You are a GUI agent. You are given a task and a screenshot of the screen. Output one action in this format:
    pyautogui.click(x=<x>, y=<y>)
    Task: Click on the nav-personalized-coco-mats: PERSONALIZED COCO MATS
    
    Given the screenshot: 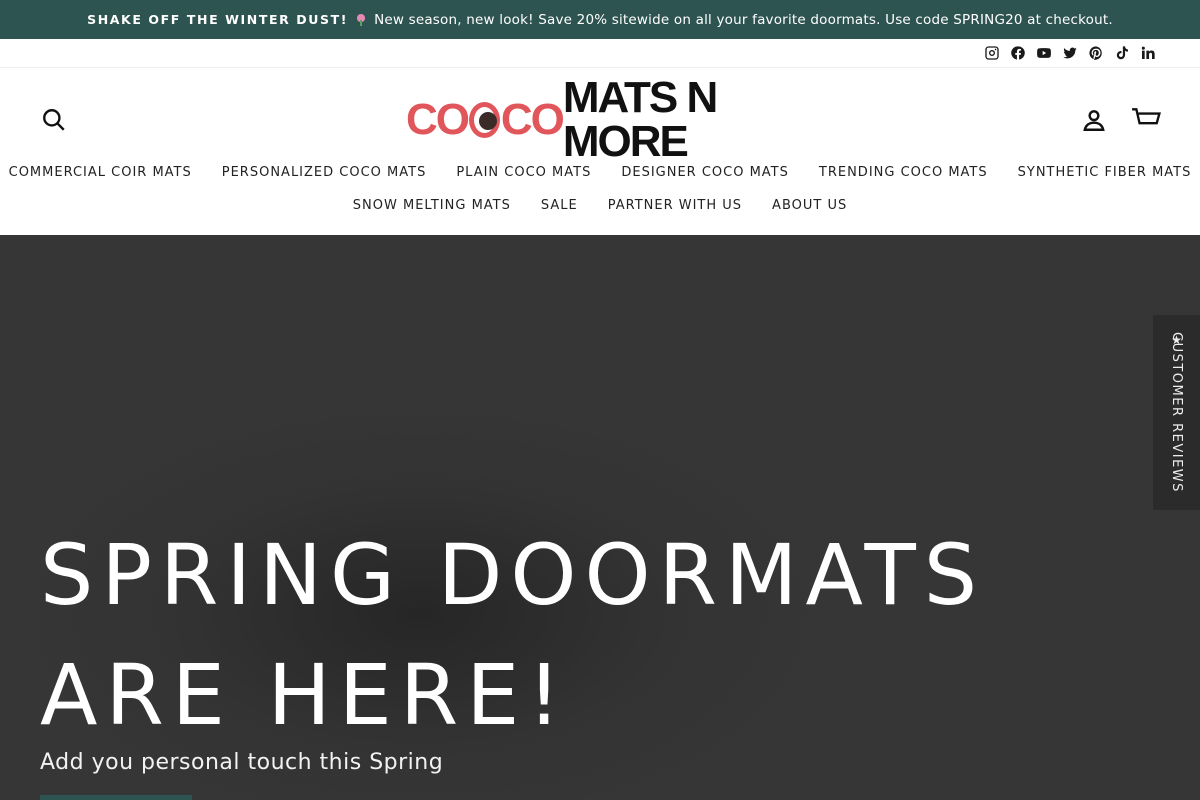 What is the action you would take?
    pyautogui.click(x=324, y=172)
    